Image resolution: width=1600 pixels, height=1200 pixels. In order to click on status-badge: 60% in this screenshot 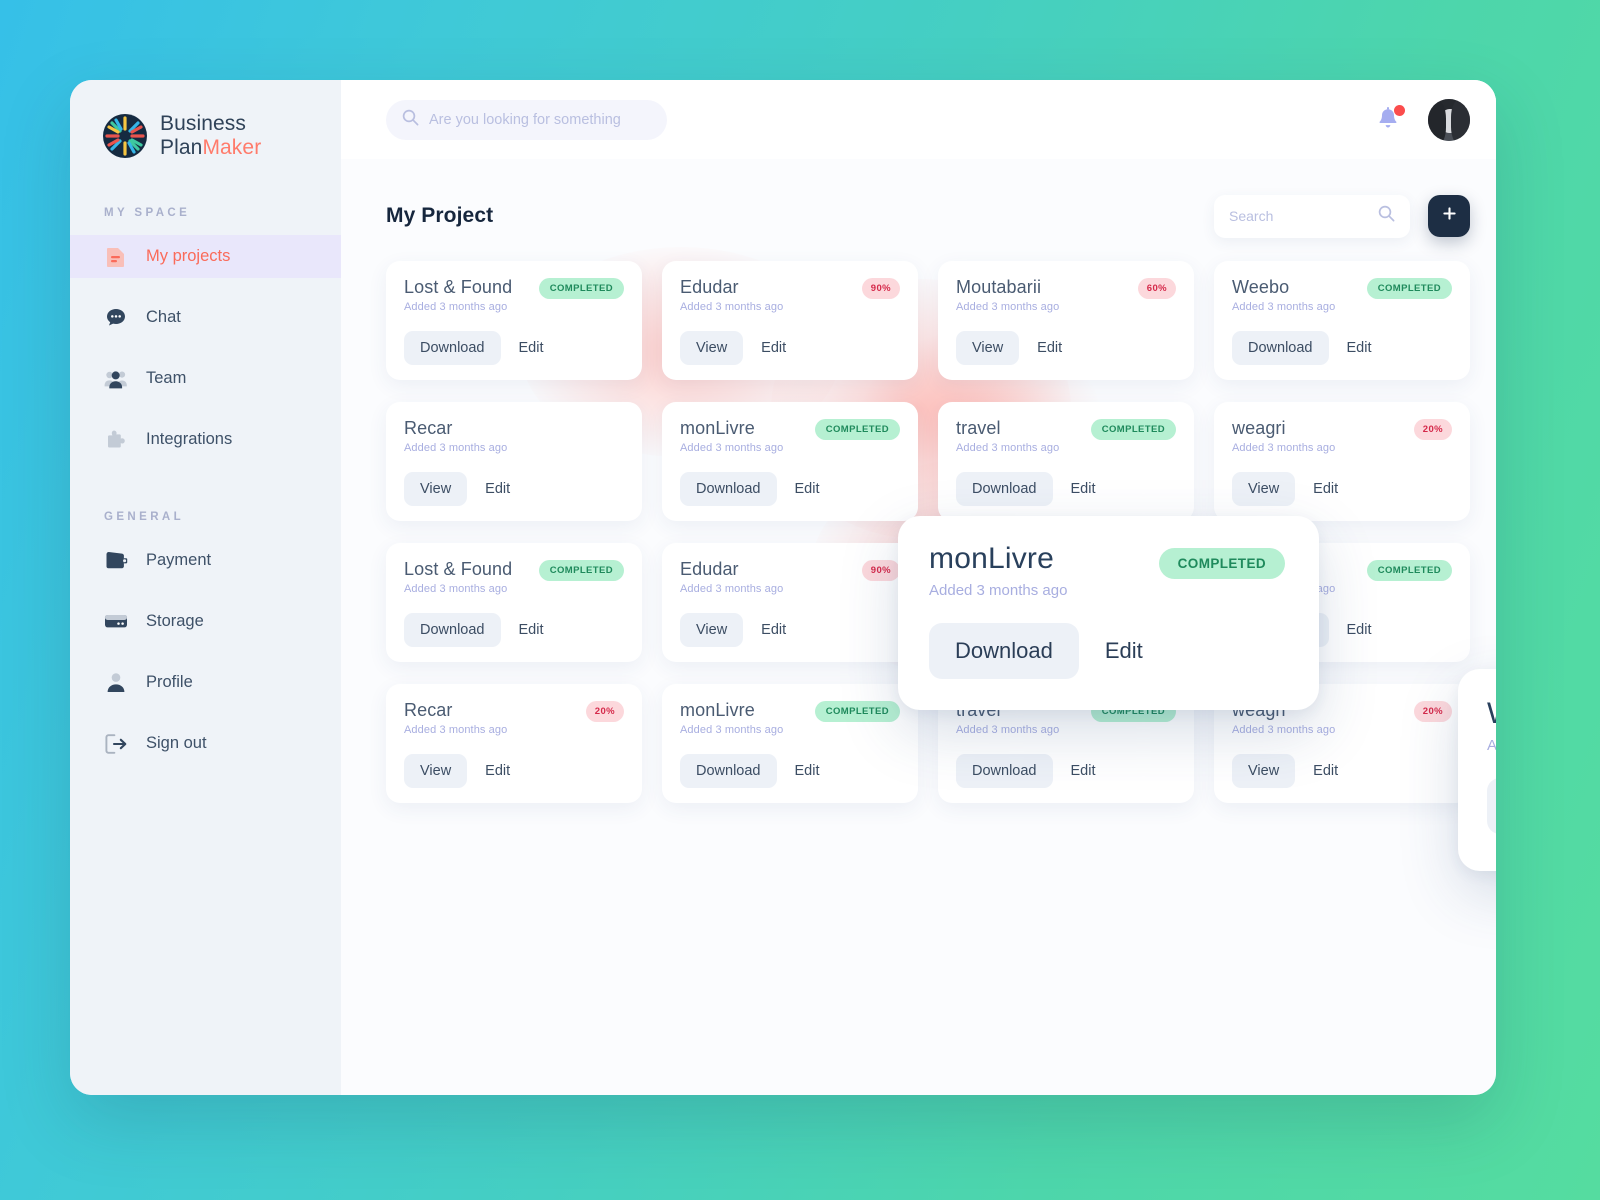, I will do `click(1156, 288)`.